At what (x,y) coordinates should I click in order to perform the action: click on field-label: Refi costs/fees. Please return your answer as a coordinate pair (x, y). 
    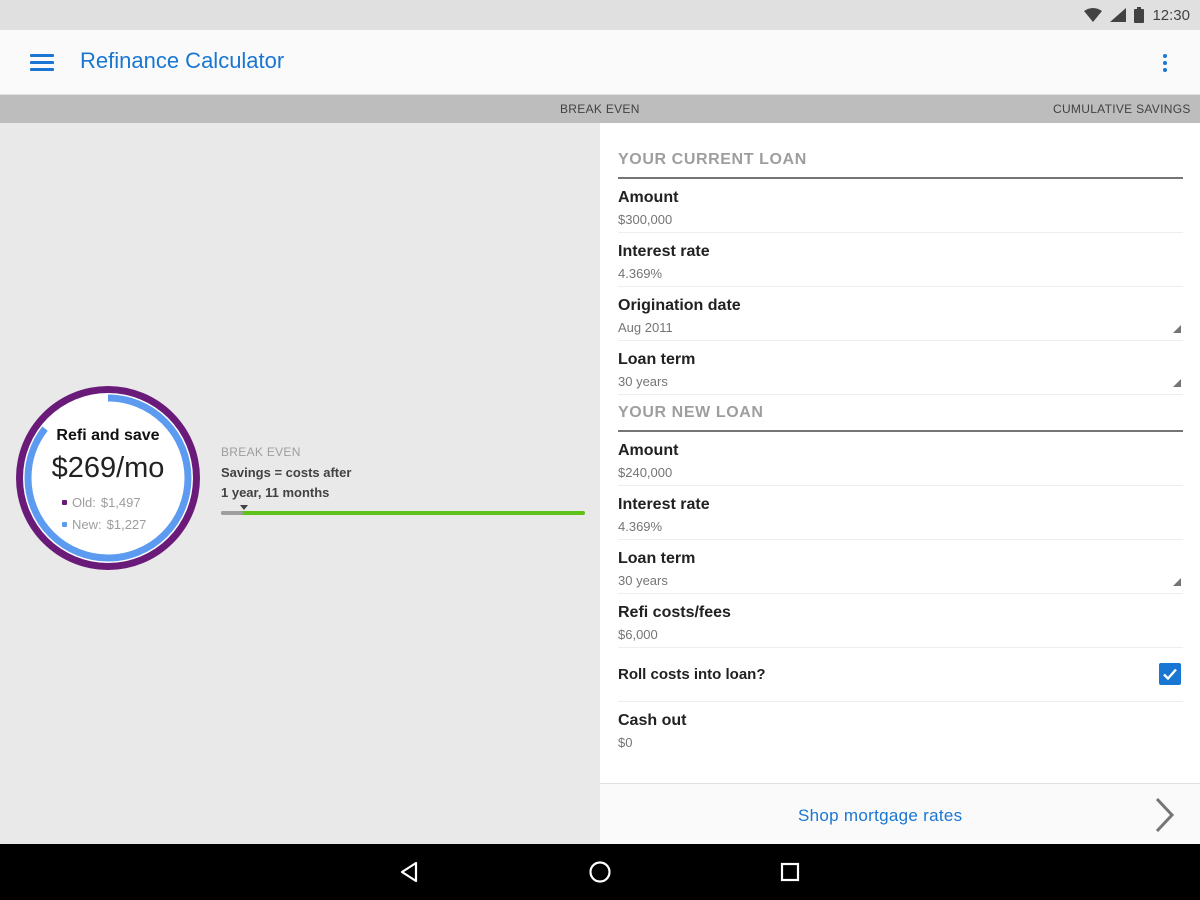
    Looking at the image, I should click on (674, 612).